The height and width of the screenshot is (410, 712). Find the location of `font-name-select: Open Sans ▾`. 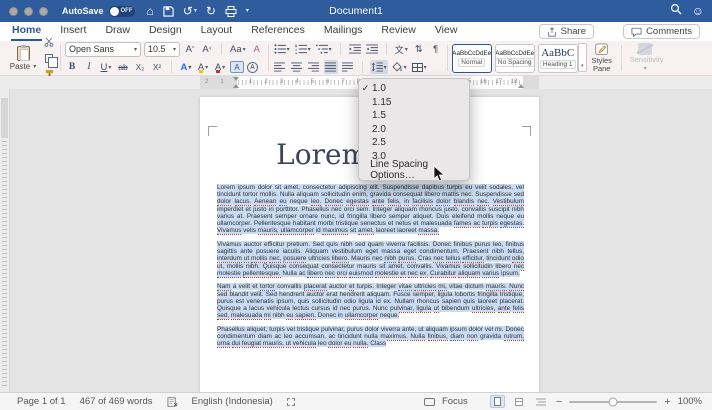

font-name-select: Open Sans ▾ is located at coordinates (103, 49).